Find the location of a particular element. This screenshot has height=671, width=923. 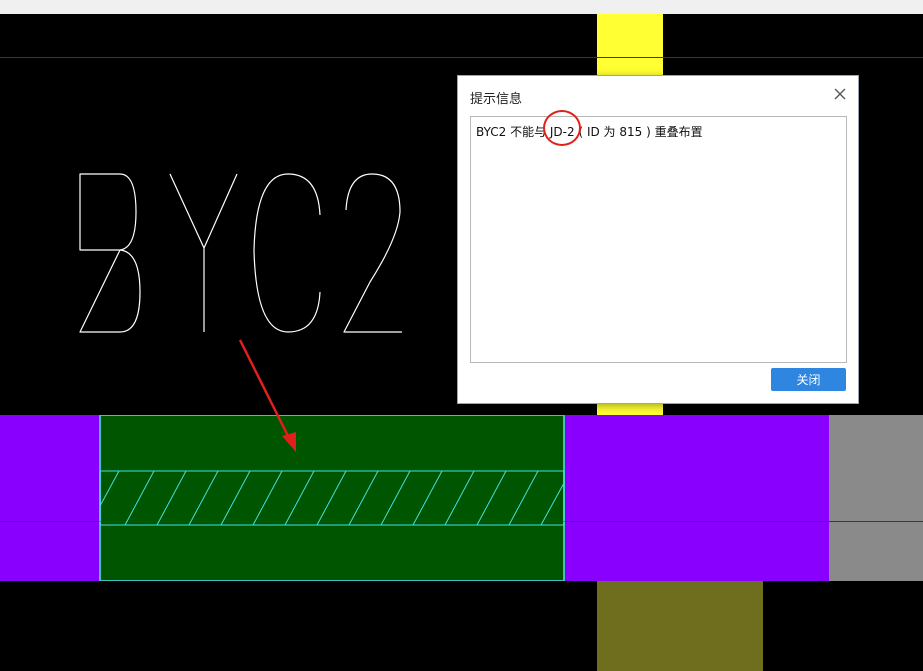

dialog-message: BYC2 不能与 JD-2 ( ID 为 815 ) 重叠布置 is located at coordinates (589, 132).